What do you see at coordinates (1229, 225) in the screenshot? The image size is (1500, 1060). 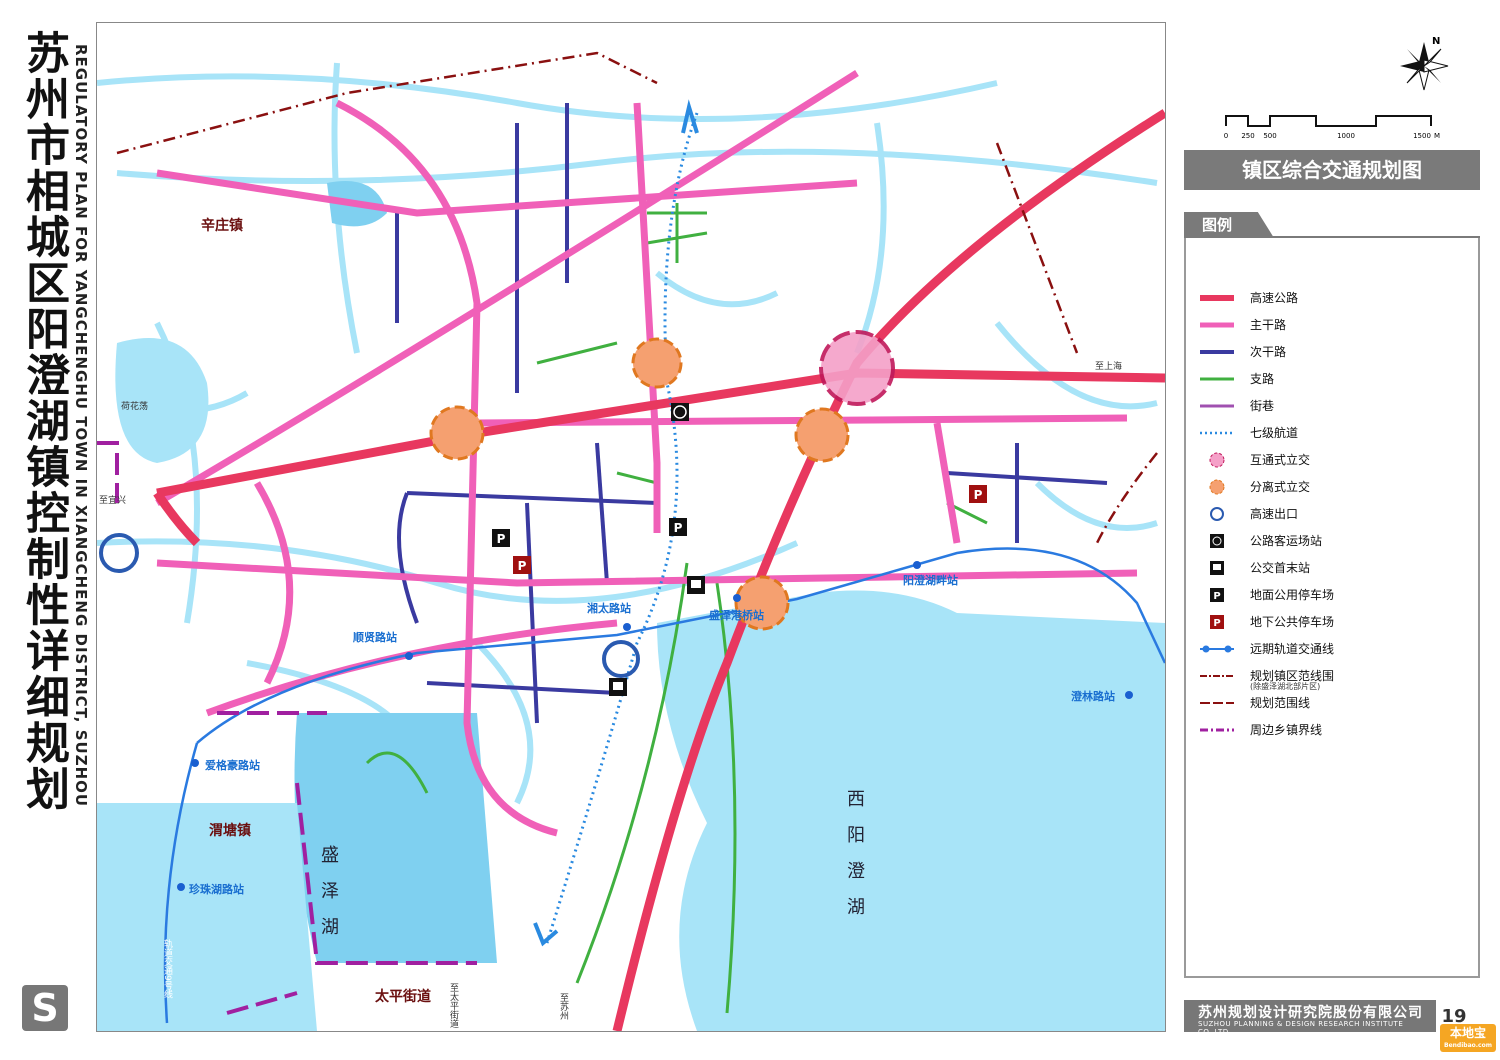 I see `legend-heading: 图例` at bounding box center [1229, 225].